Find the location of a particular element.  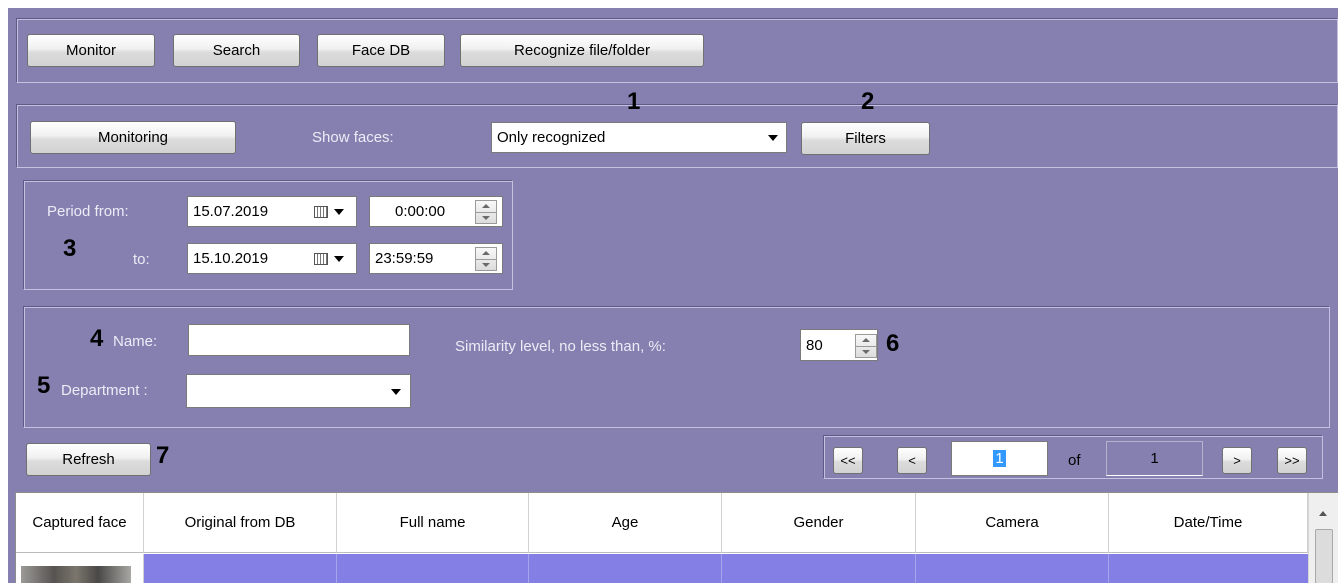

column-header-captured-face: Captured face is located at coordinates (80, 523).